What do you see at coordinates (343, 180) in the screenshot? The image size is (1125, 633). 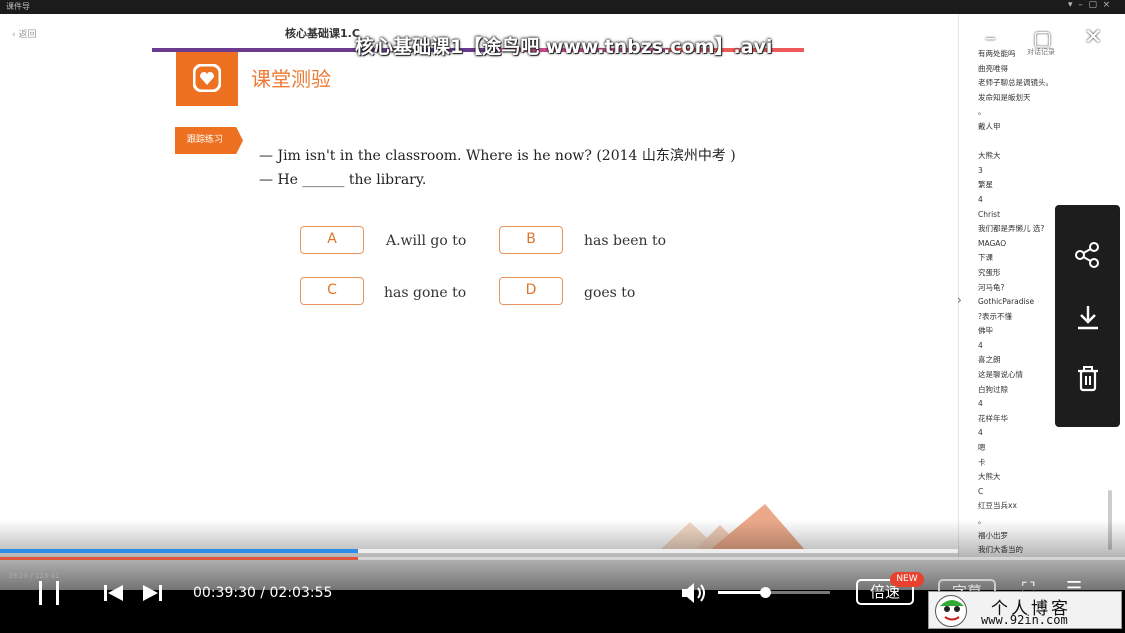 I see `question-line-2: — He ______ the library.` at bounding box center [343, 180].